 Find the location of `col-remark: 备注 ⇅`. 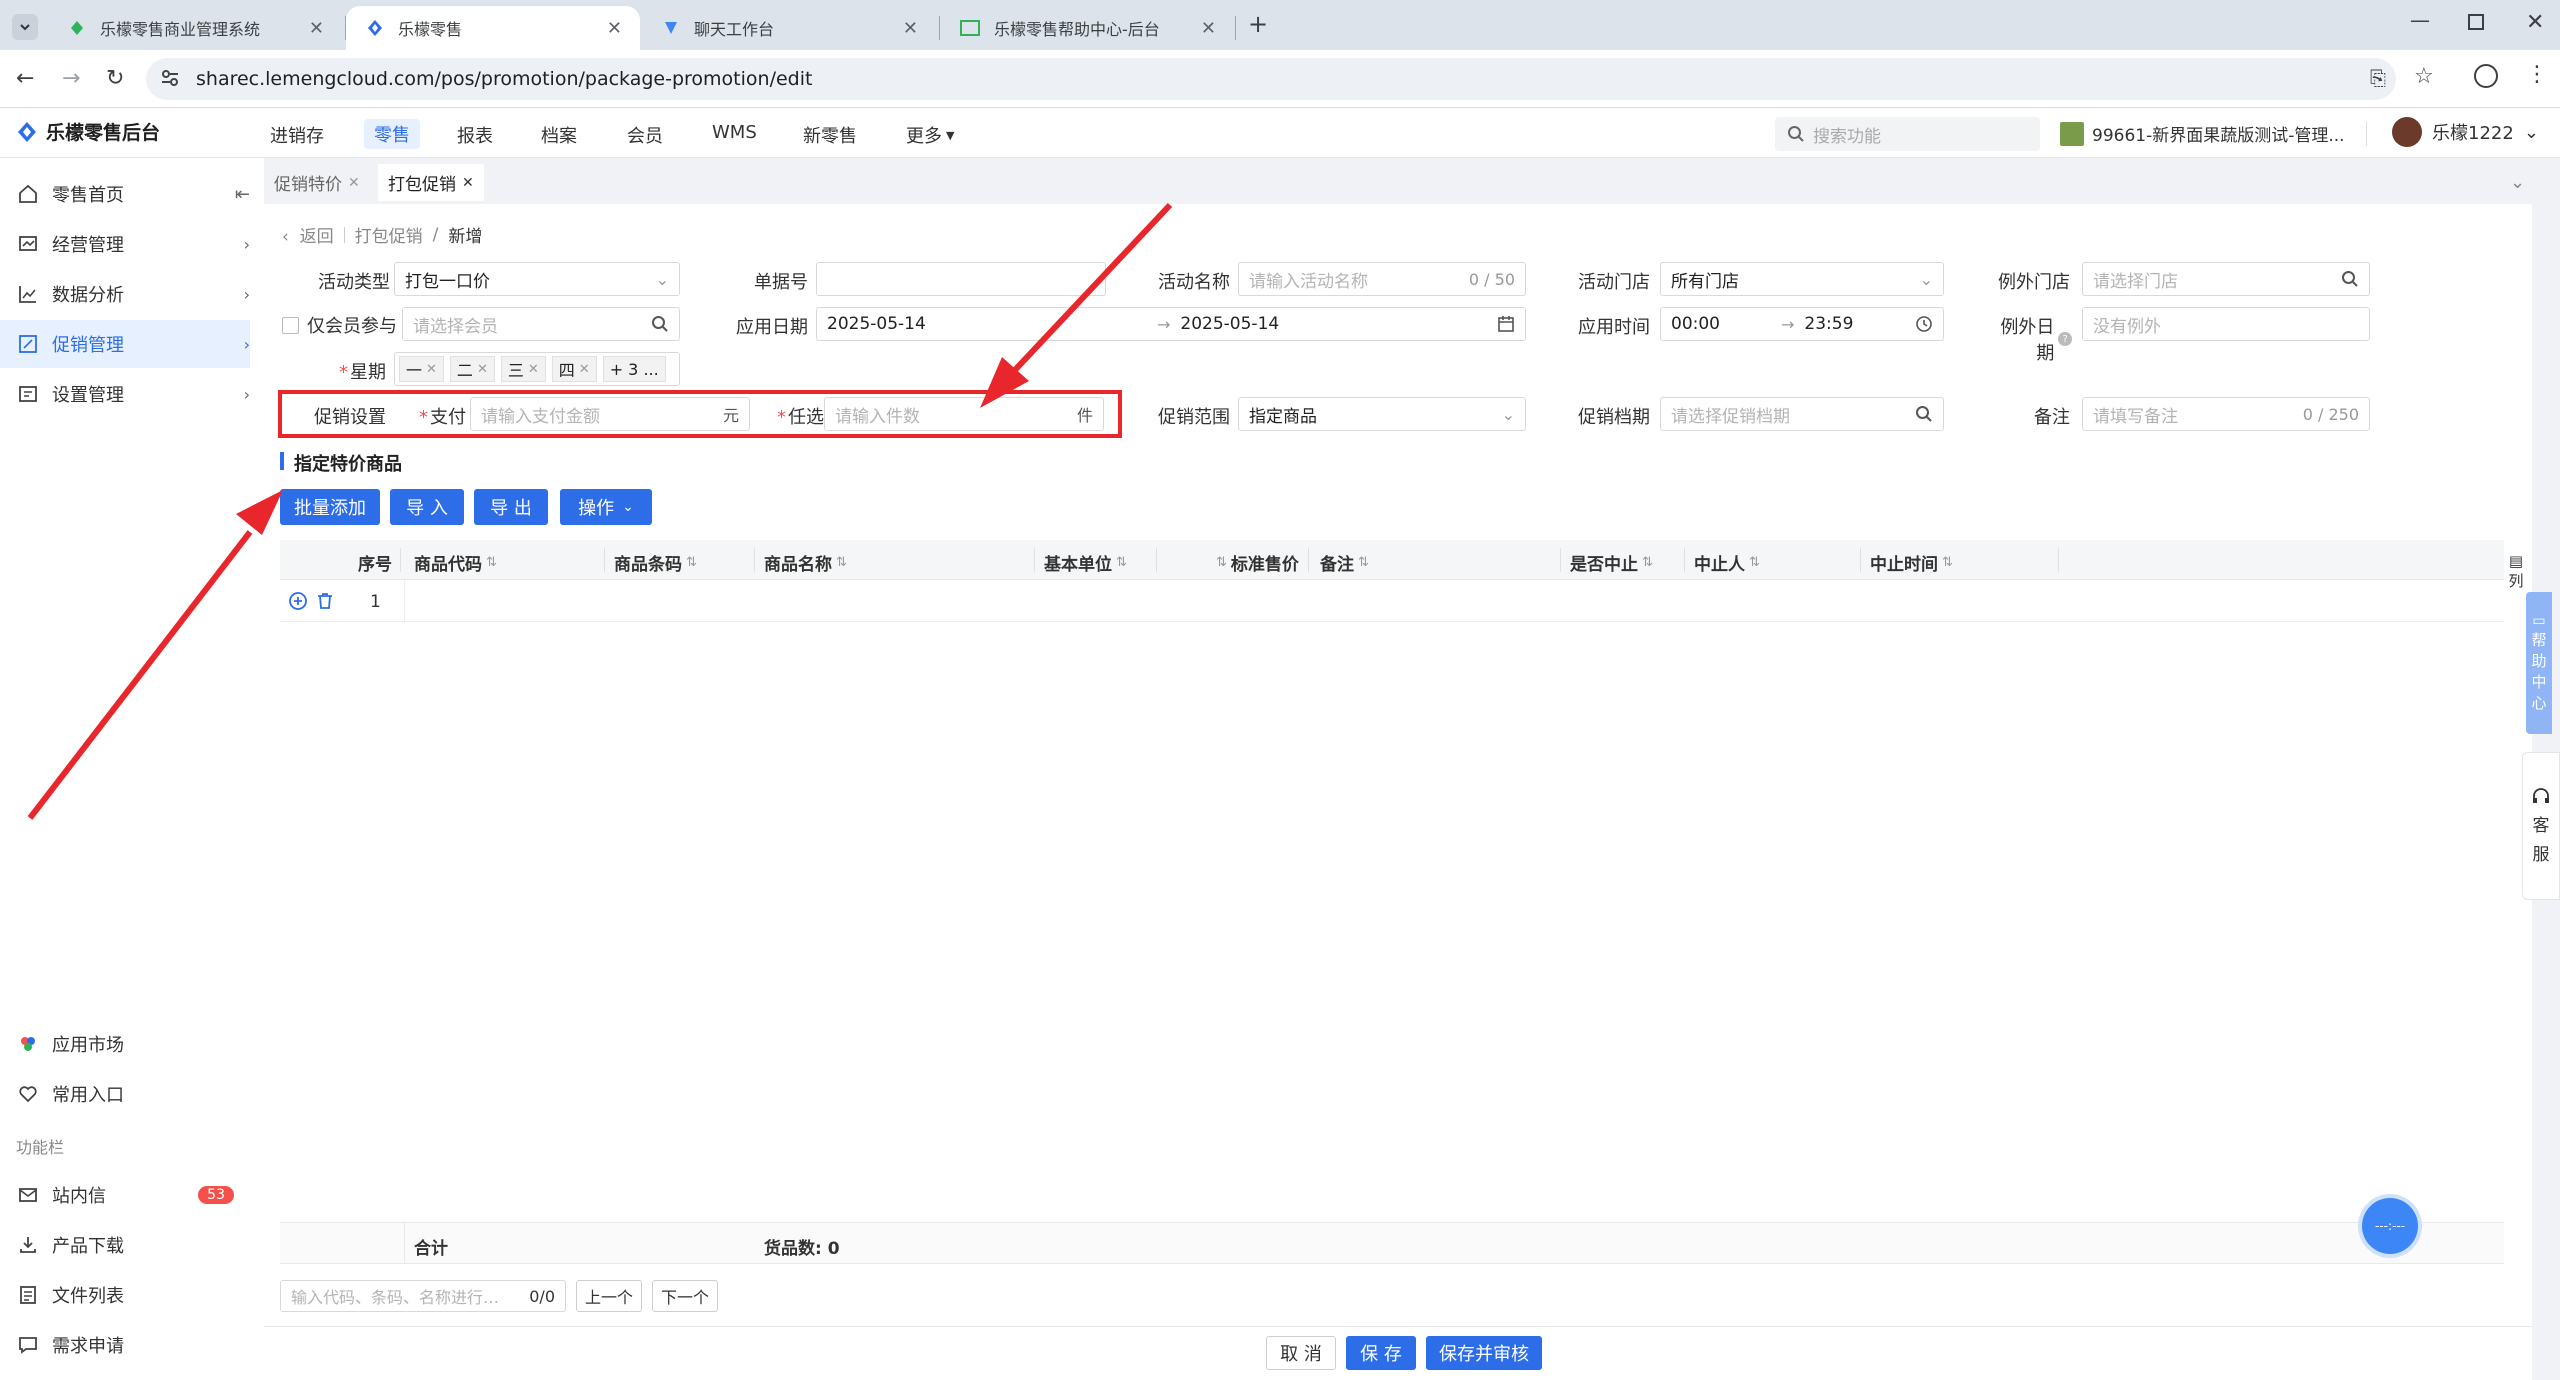

col-remark: 备注 ⇅ is located at coordinates (1344, 562).